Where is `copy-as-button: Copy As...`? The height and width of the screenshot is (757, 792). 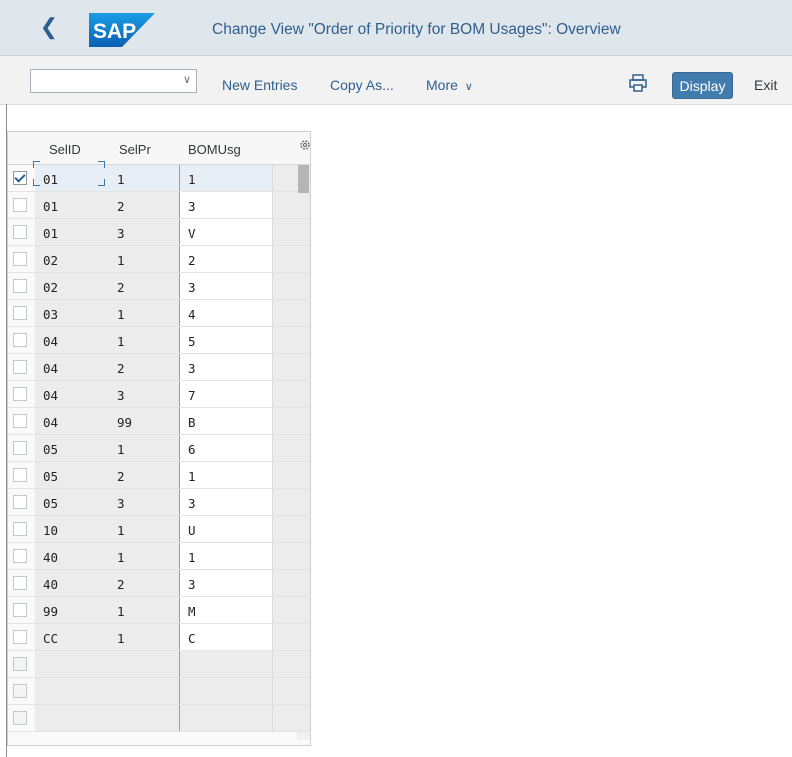 copy-as-button: Copy As... is located at coordinates (362, 85).